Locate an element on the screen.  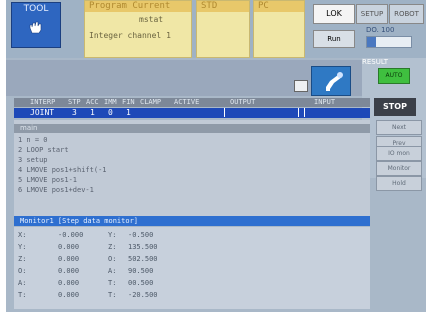
pc-tab: PC is located at coordinates (279, 29).